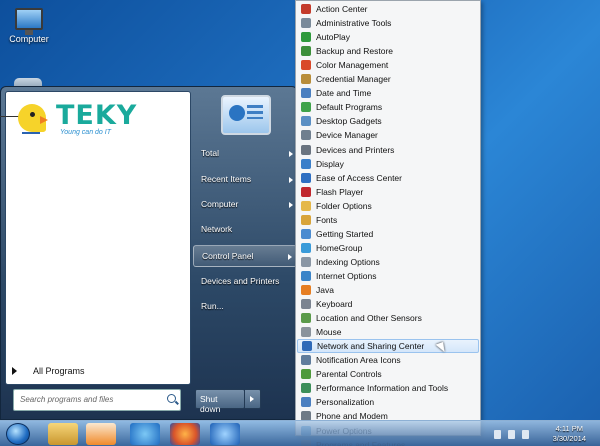 The height and width of the screenshot is (446, 600). I want to click on folder-icon, so click(306, 205).